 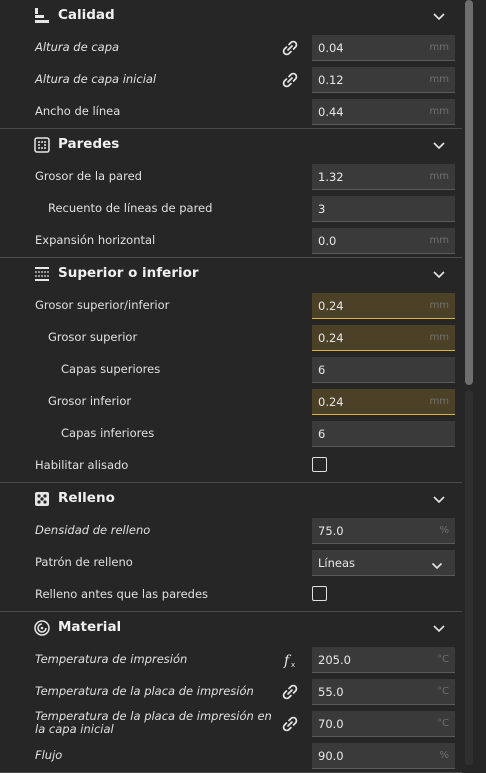 I want to click on scrollbar-track, so click(x=469, y=577).